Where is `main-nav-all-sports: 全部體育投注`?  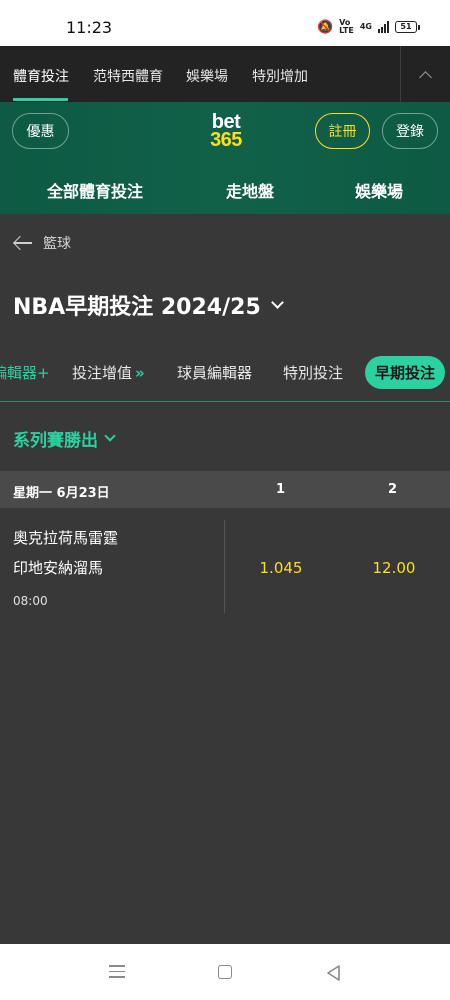
main-nav-all-sports: 全部體育投注 is located at coordinates (95, 190).